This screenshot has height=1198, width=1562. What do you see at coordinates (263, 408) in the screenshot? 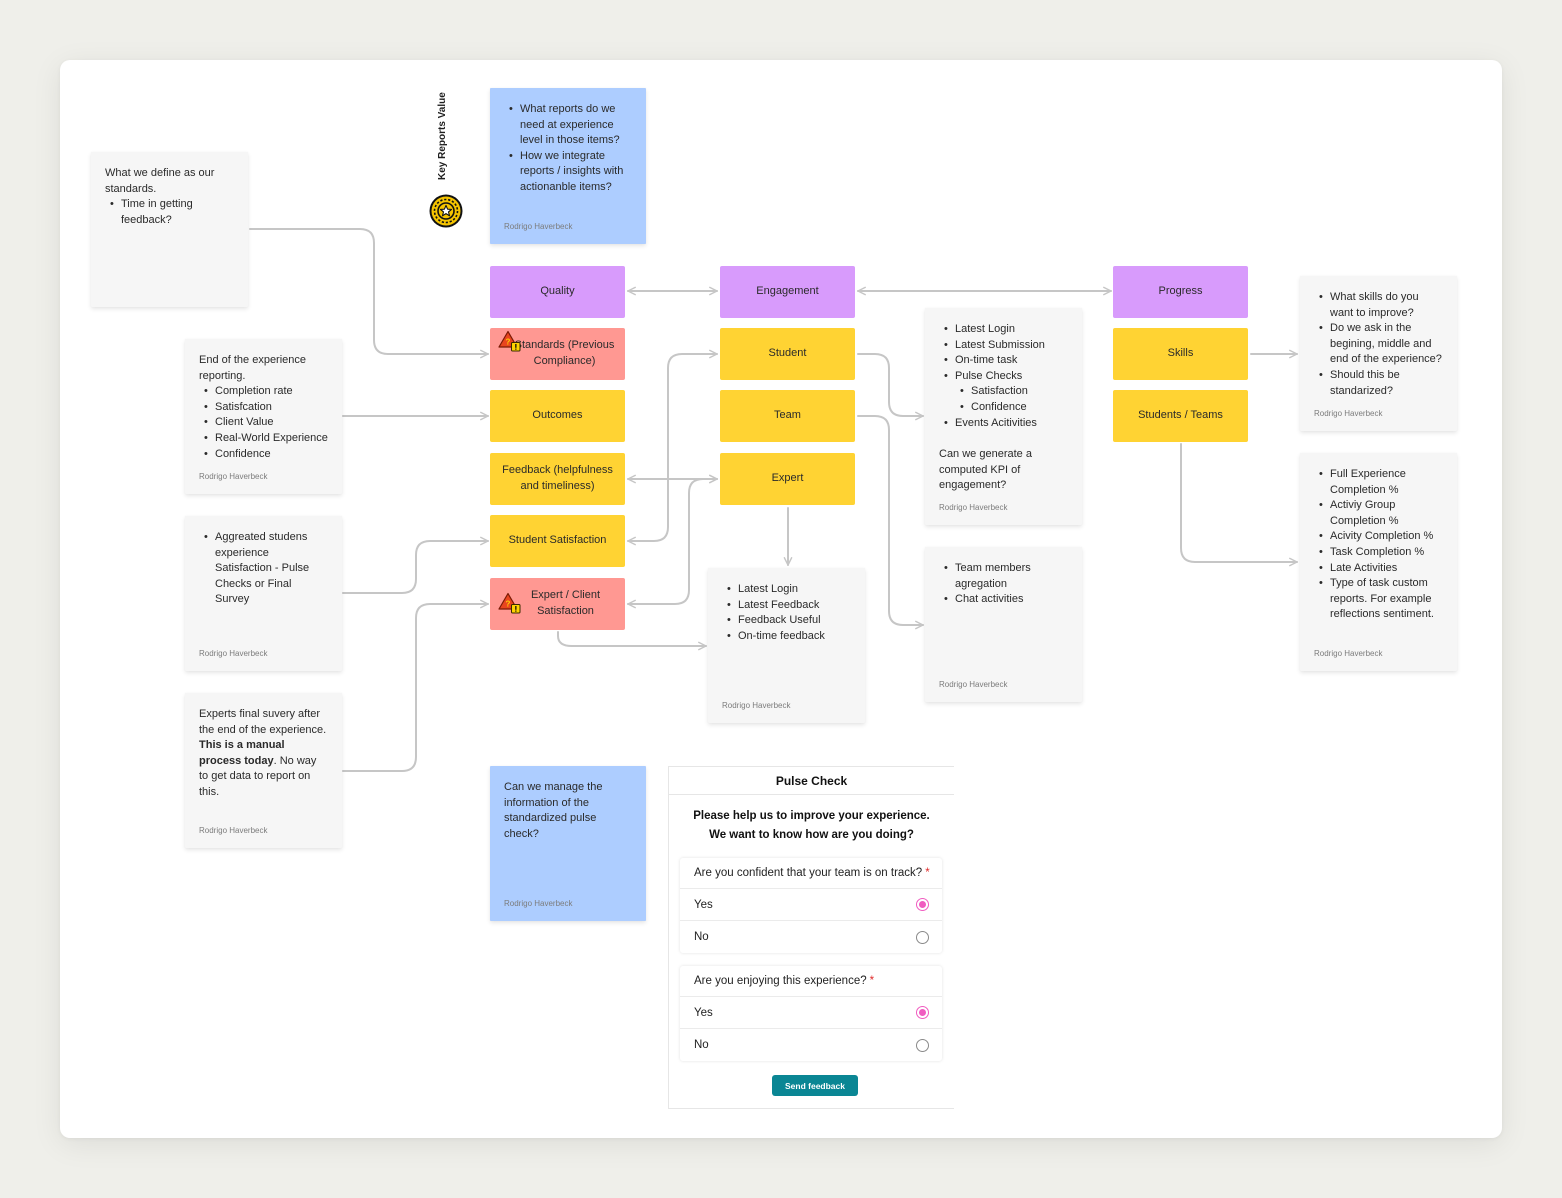
I see `note-item: Satisfcation` at bounding box center [263, 408].